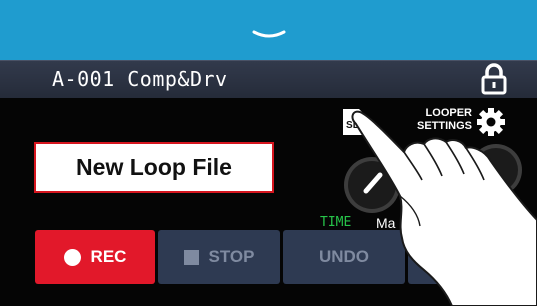 The height and width of the screenshot is (306, 537). I want to click on sd-card-icon: SD, so click(354, 122).